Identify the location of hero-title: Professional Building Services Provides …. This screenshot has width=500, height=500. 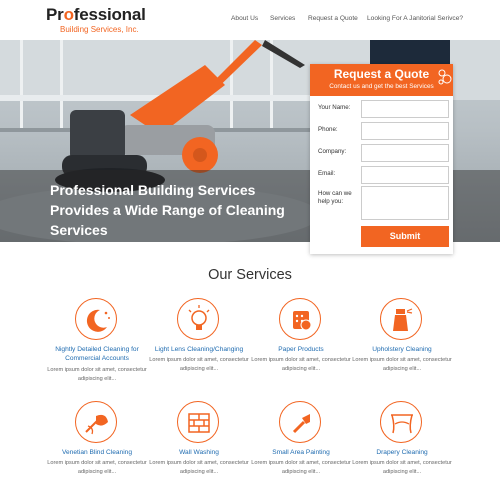
(167, 210).